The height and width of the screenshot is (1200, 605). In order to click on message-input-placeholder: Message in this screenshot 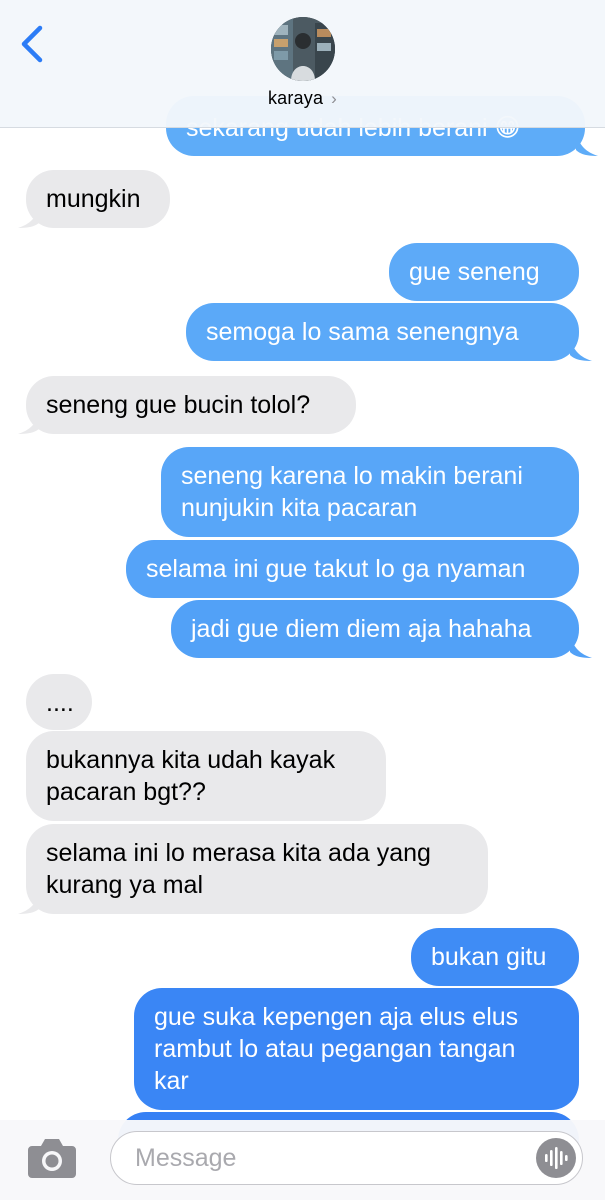, I will do `click(186, 1158)`.